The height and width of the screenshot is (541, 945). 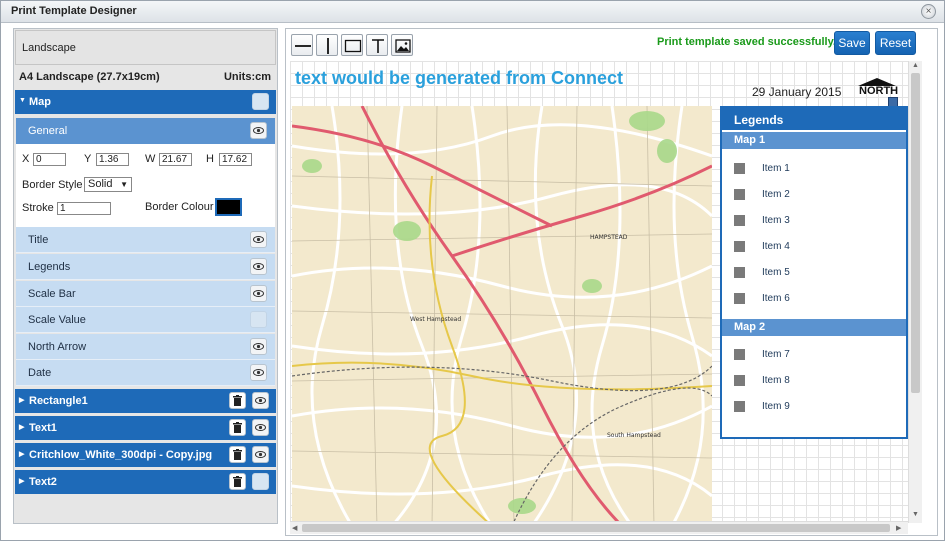 What do you see at coordinates (145, 482) in the screenshot?
I see `element-header-text2: ▶ Text2` at bounding box center [145, 482].